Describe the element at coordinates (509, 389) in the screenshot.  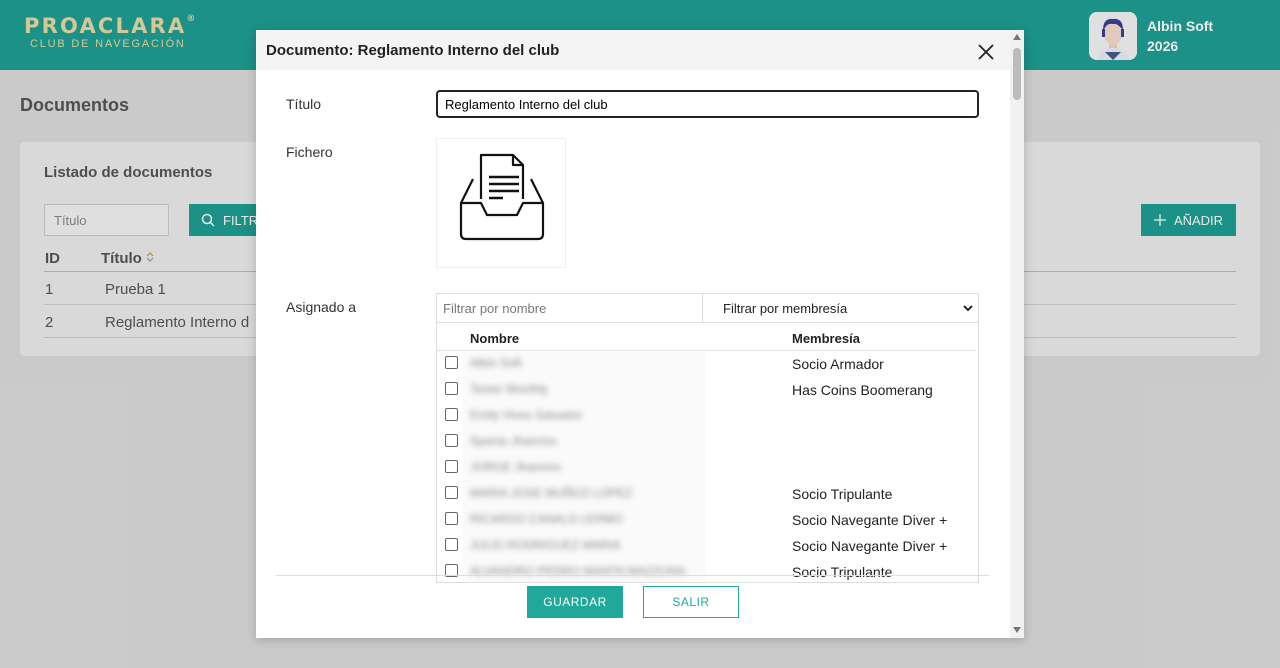
I see `member-name: Tester Monthly` at that location.